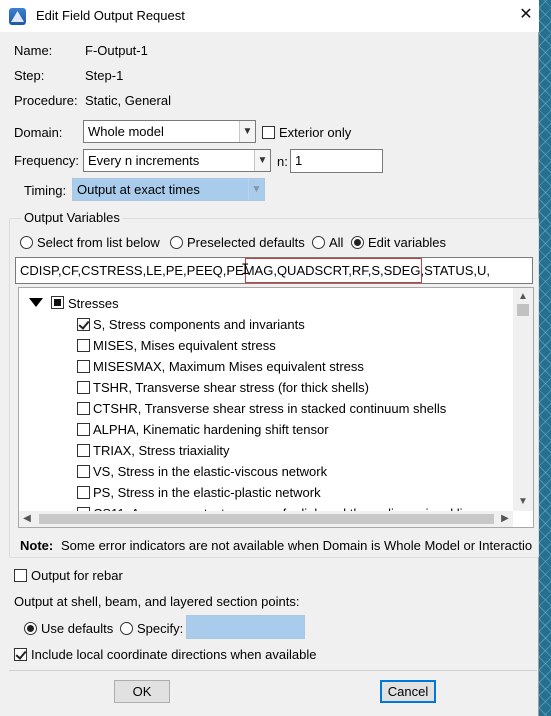 The width and height of the screenshot is (551, 716). I want to click on n-input-value: 1, so click(299, 160).